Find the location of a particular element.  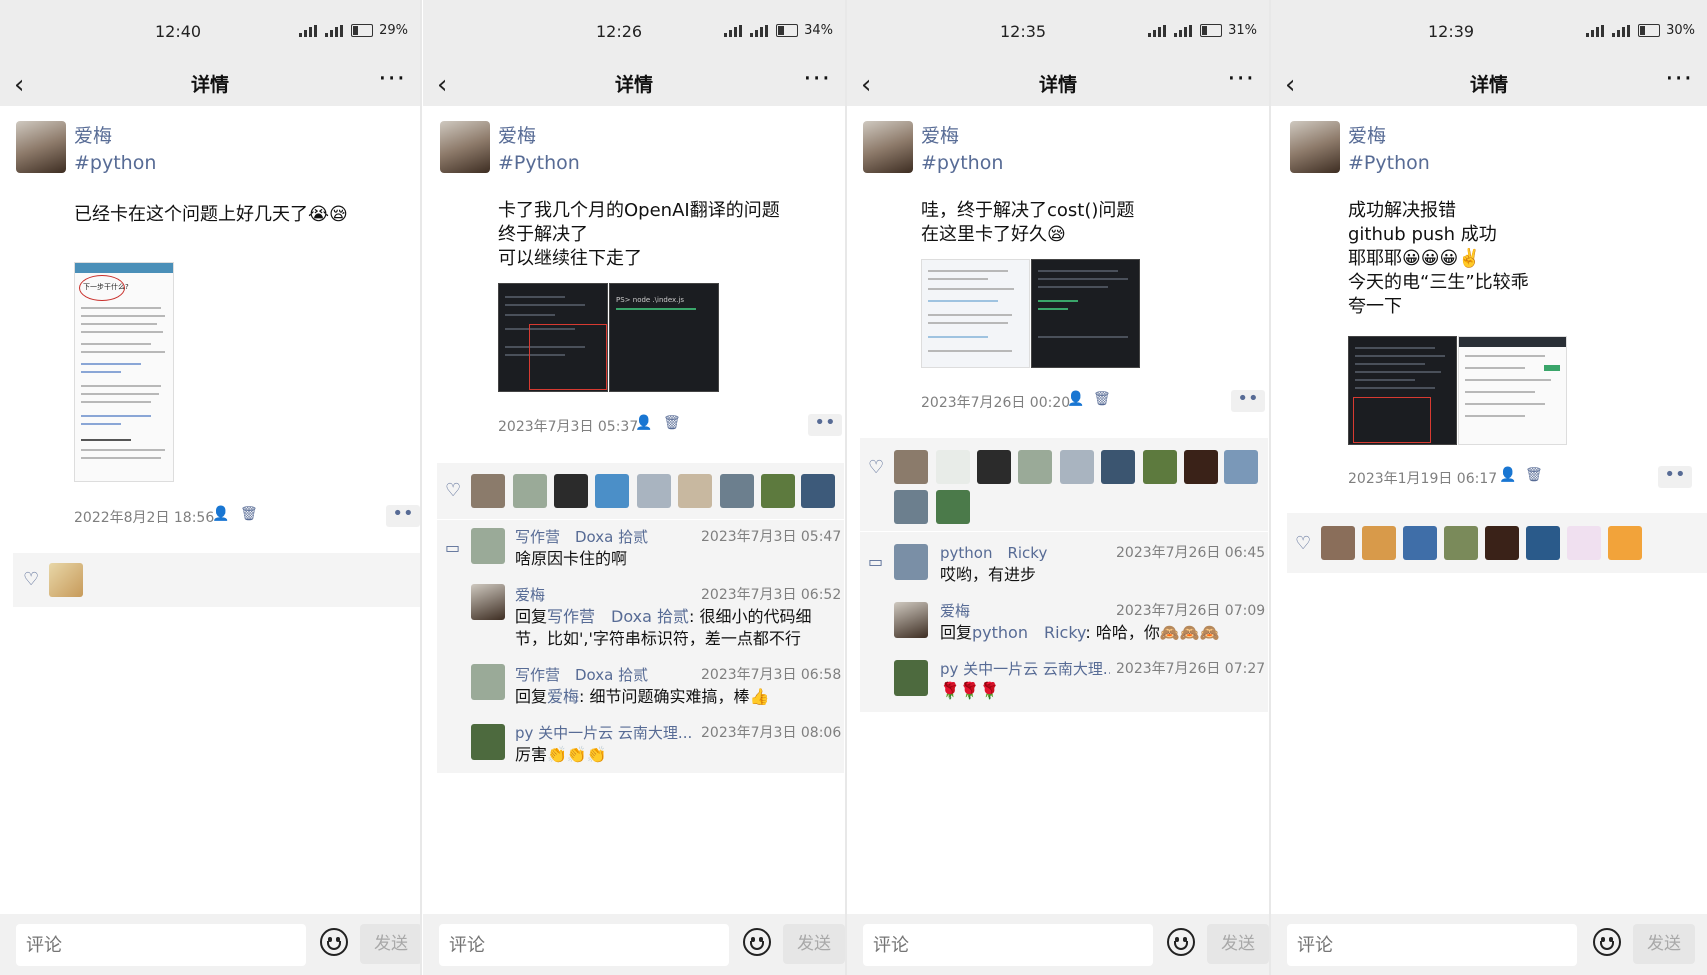

status-time: 12:35 is located at coordinates (1023, 31).